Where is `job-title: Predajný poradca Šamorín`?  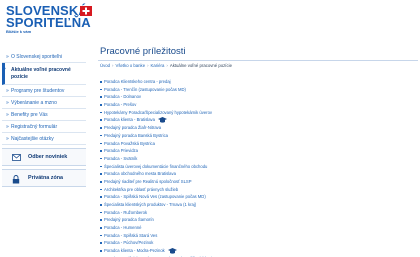
job-title: Predajný poradca Šamorín is located at coordinates (129, 220).